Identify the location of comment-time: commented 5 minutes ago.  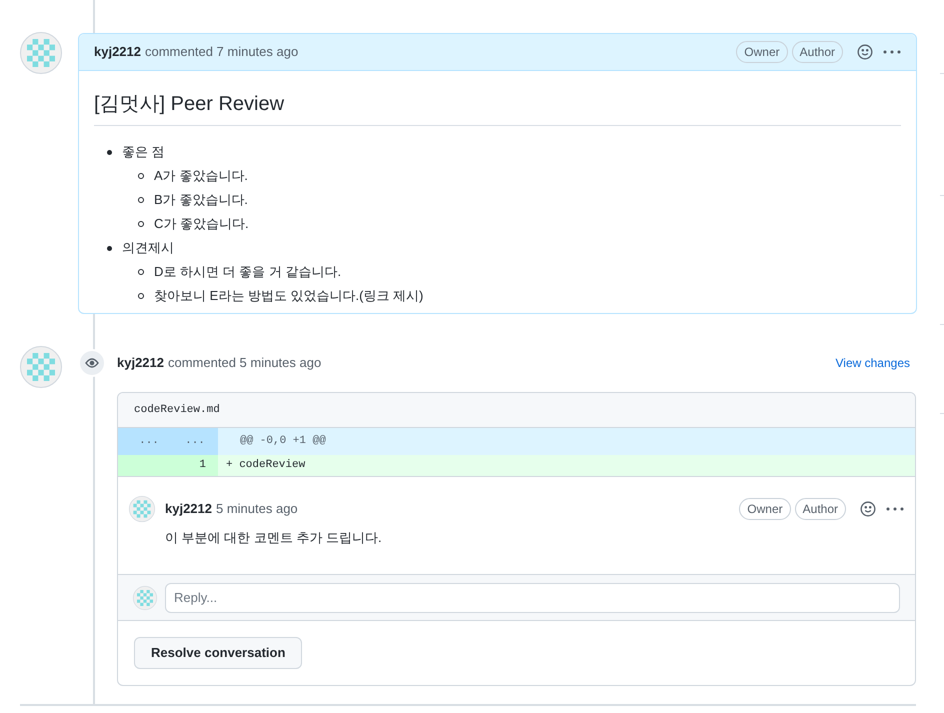
(245, 363).